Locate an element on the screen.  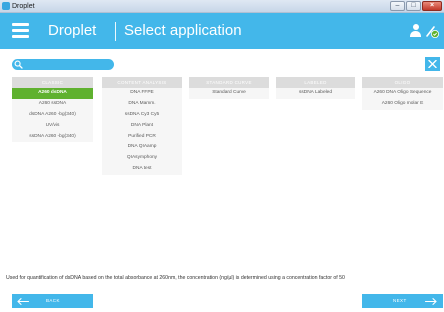
application-item: DNA Plant is located at coordinates (142, 126).